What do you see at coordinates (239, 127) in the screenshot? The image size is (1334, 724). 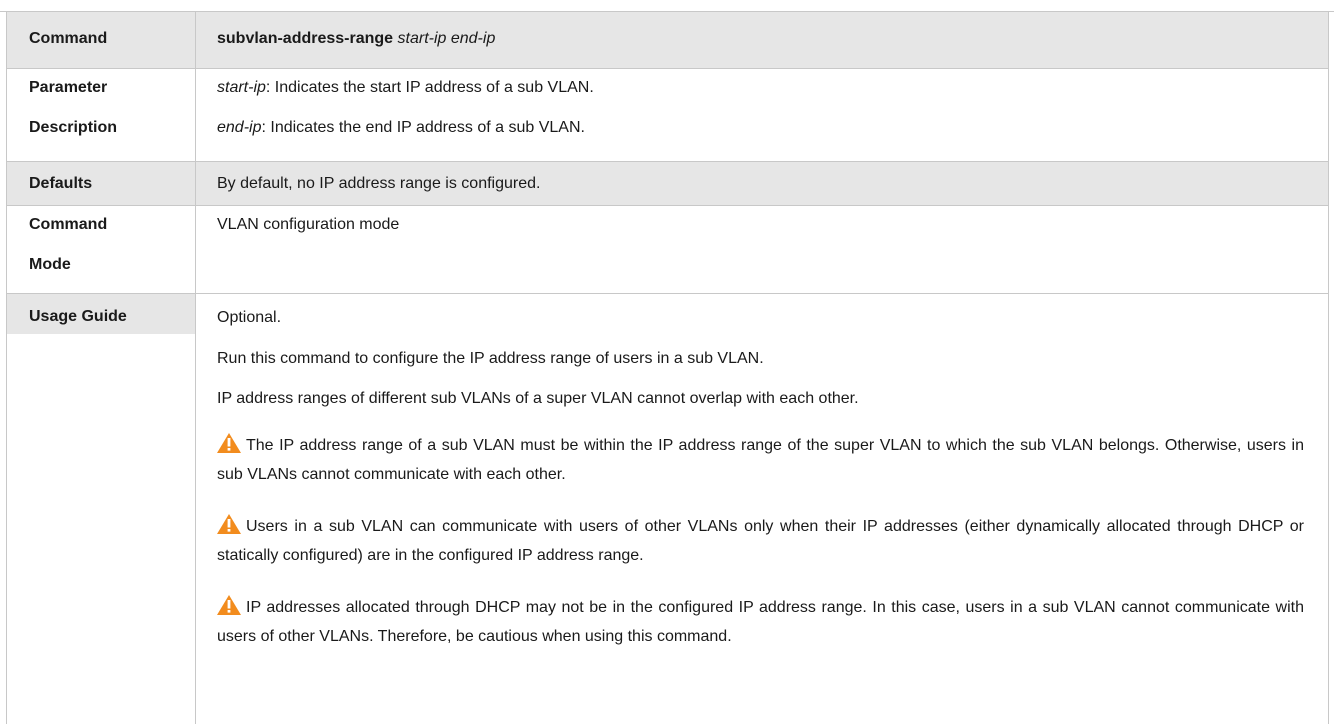 I see `param-end-ip-name: end-ip` at bounding box center [239, 127].